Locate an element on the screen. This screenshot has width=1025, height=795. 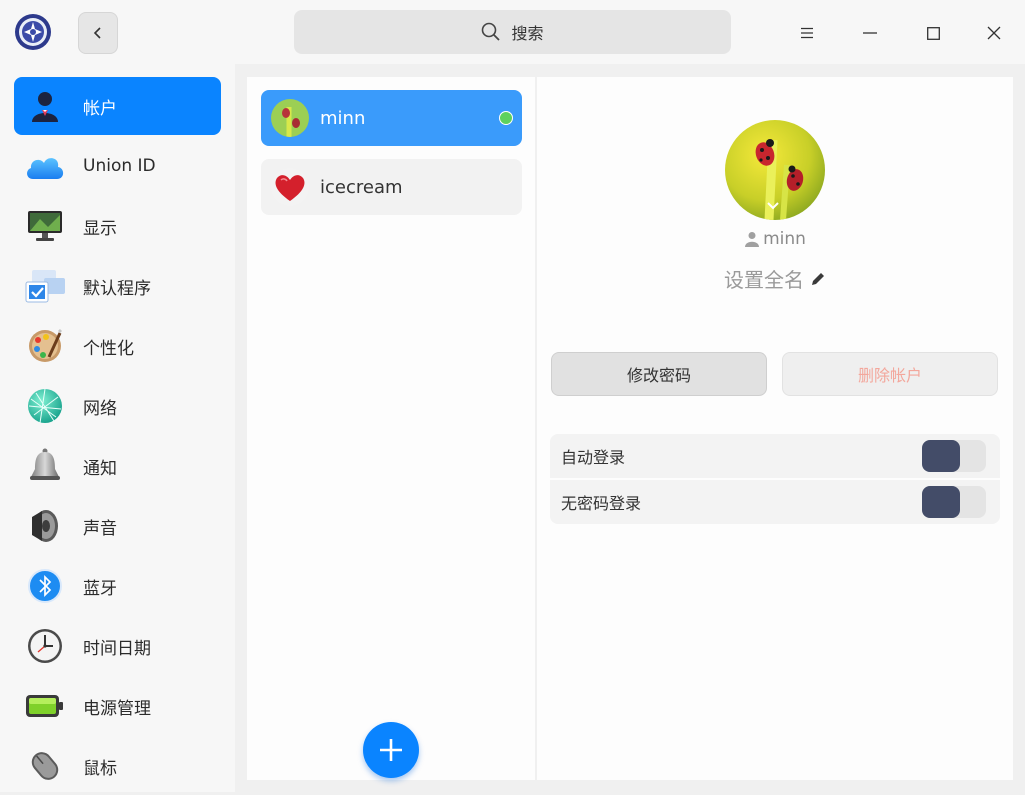
sidebar-item-union-id: Union ID is located at coordinates (117, 166).